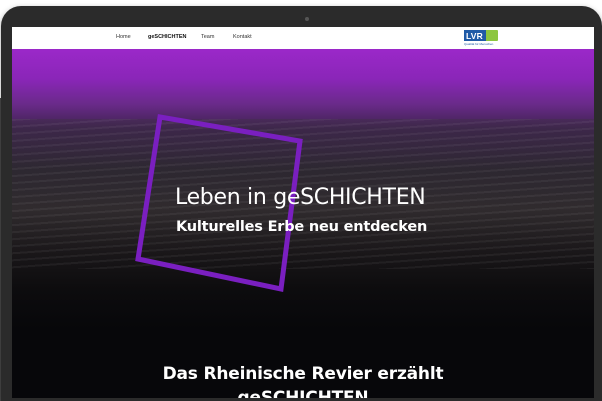  Describe the element at coordinates (302, 227) in the screenshot. I see `hero-subtitle: Kulturelles Erbe neu entdecken` at that location.